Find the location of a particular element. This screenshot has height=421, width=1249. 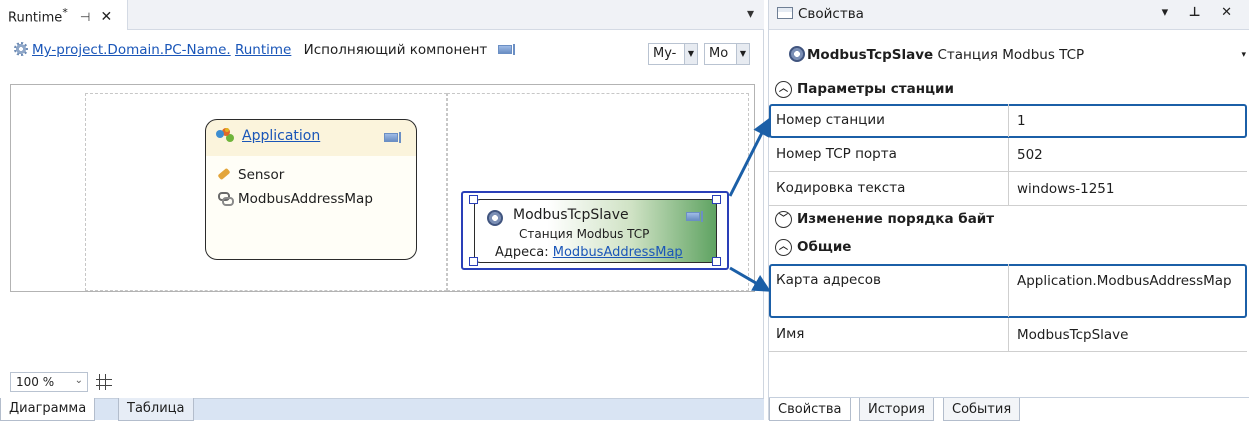

tab-table: Таблица is located at coordinates (156, 409).